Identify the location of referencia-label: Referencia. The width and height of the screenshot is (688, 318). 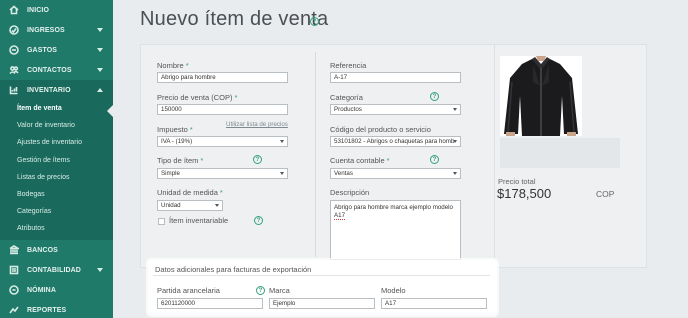
(348, 65).